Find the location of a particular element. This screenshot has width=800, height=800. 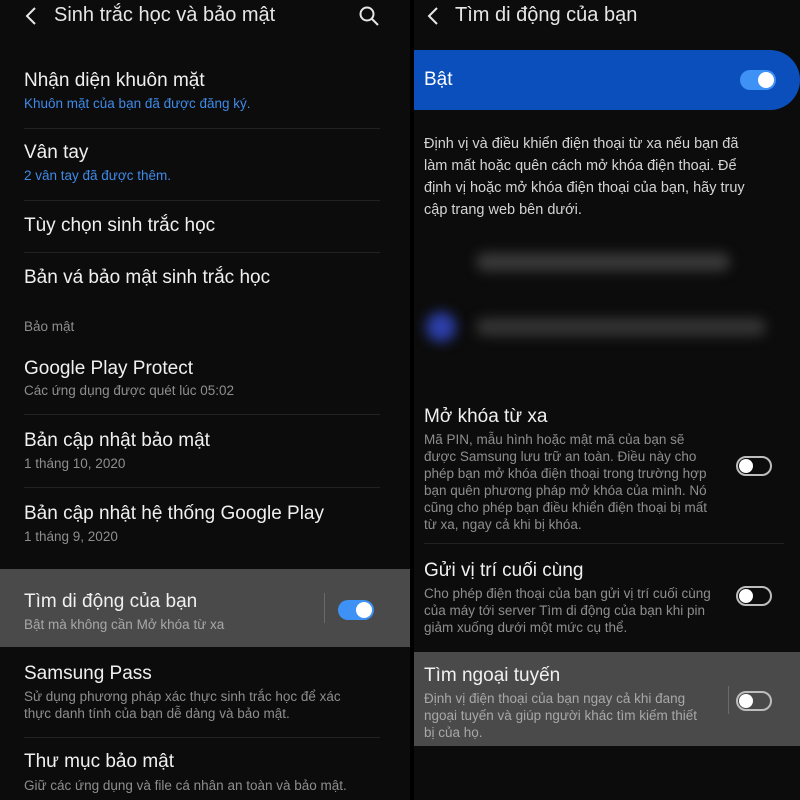

option-title: Mở khóa từ xa is located at coordinates (486, 416).